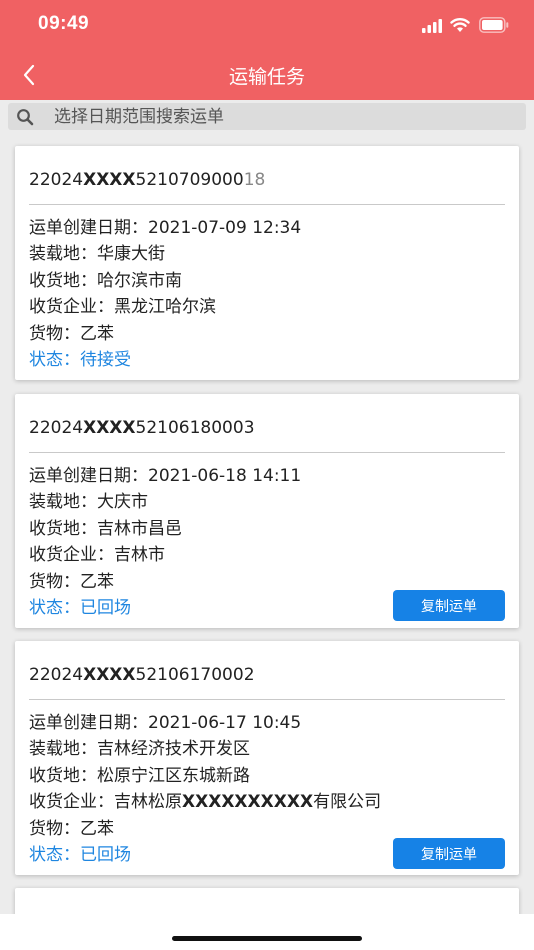  Describe the element at coordinates (165, 476) in the screenshot. I see `created-date-row: 运单创建日期：2021-06-18 14:11` at that location.